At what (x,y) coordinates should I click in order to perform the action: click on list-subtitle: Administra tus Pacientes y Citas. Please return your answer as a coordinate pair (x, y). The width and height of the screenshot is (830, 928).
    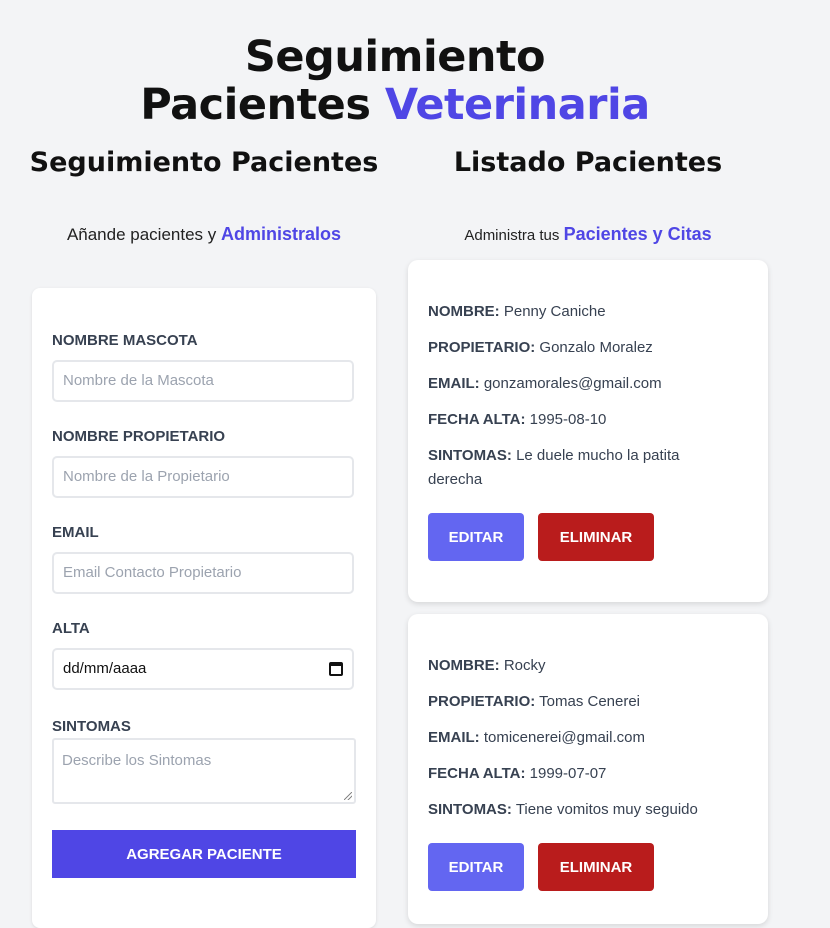
    Looking at the image, I should click on (588, 234).